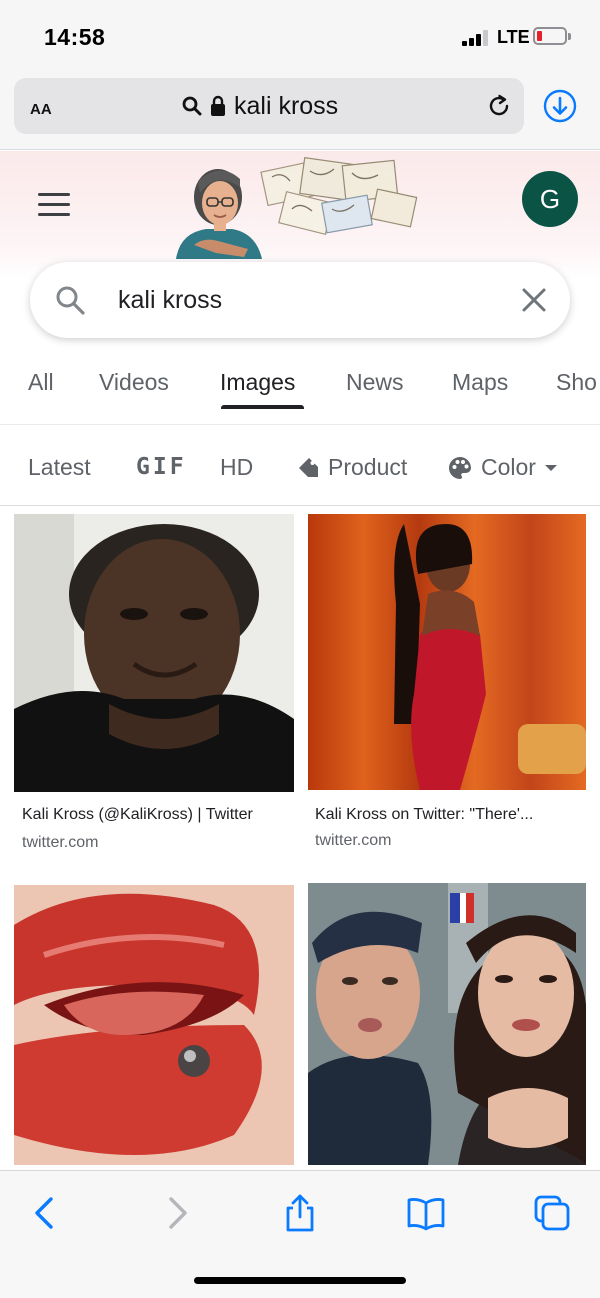  I want to click on filter-latest: Latest, so click(59, 467).